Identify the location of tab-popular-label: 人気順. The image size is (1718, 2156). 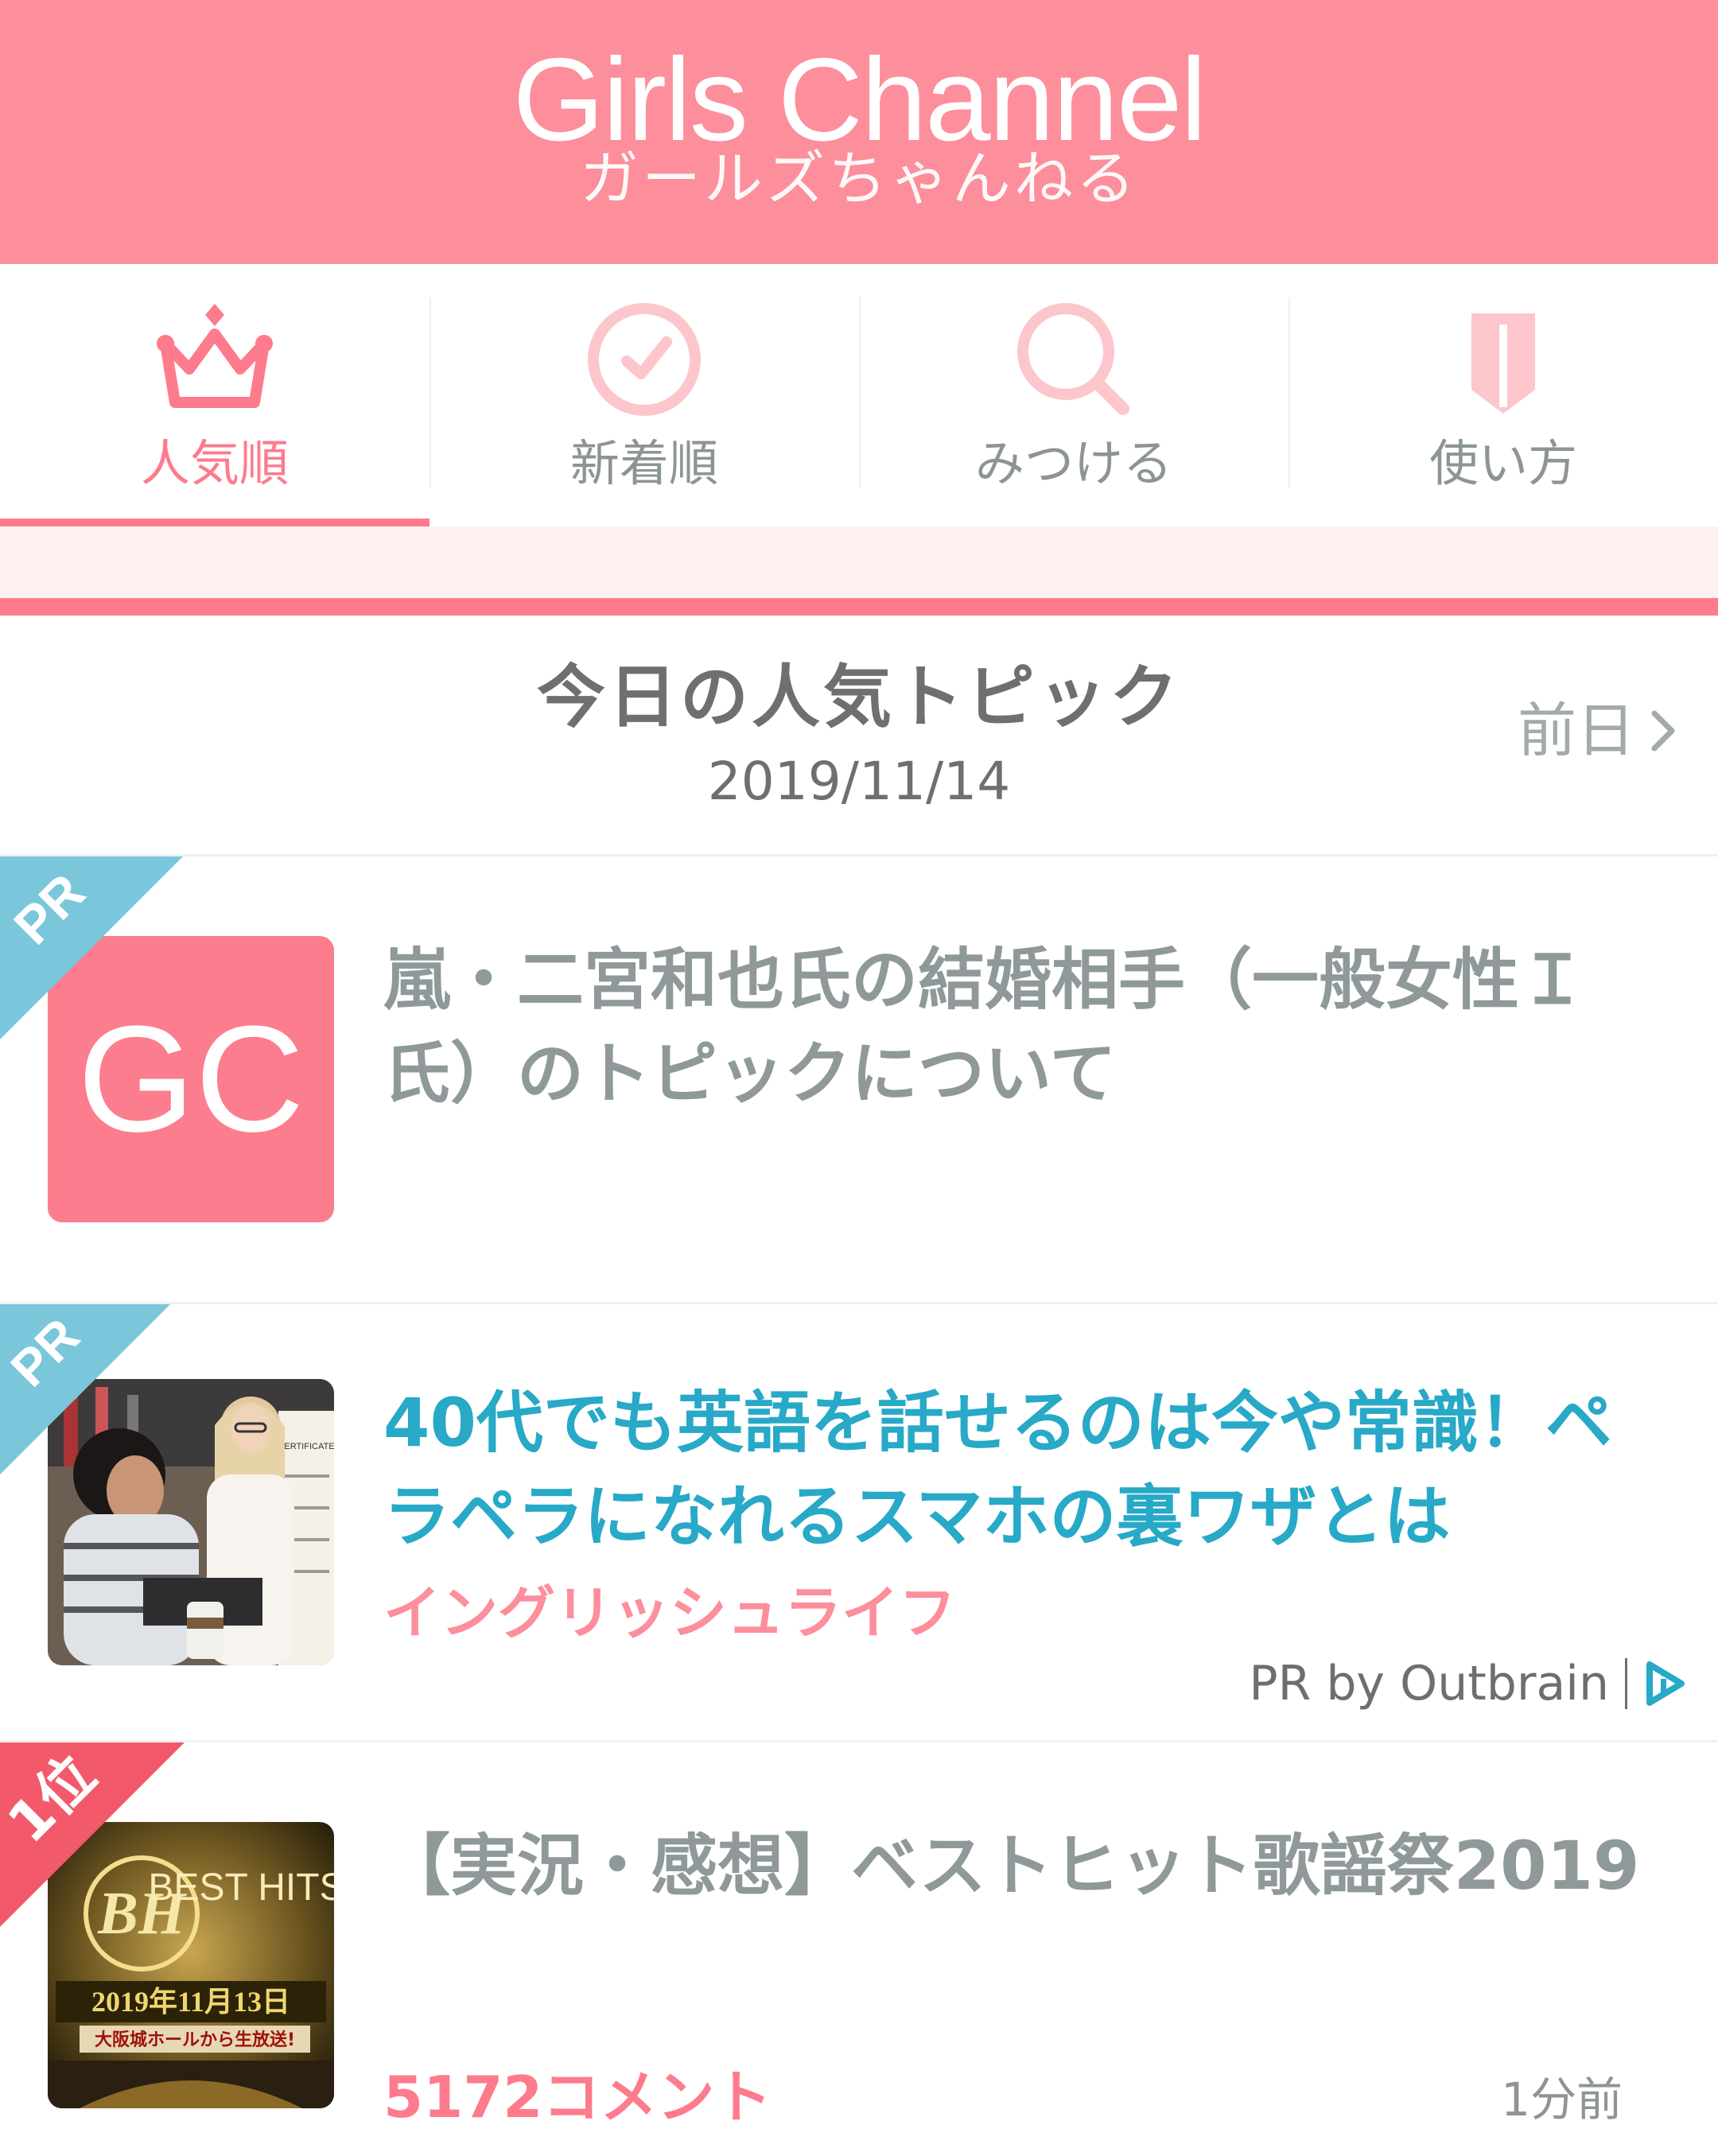
(214, 463).